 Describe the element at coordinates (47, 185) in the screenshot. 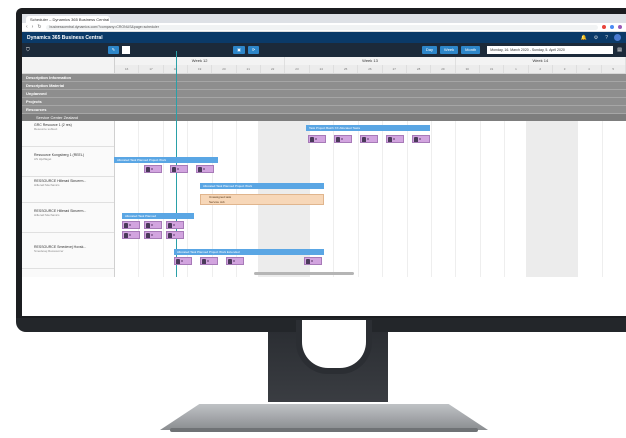

I see `resource-subtitle: Hillerød Mechanics` at that location.